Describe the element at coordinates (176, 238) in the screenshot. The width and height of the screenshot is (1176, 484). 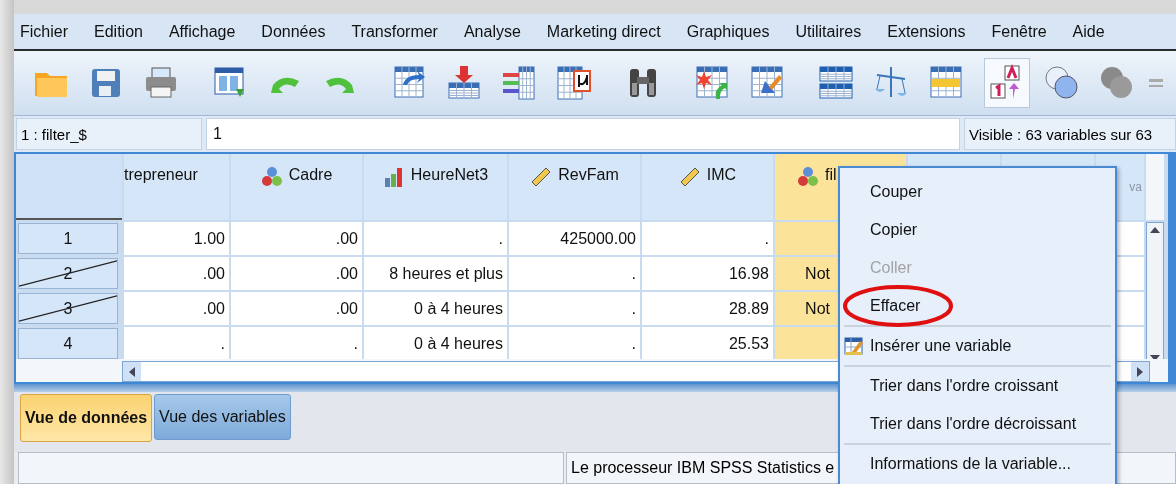
I see `table-cell: 1.00` at that location.